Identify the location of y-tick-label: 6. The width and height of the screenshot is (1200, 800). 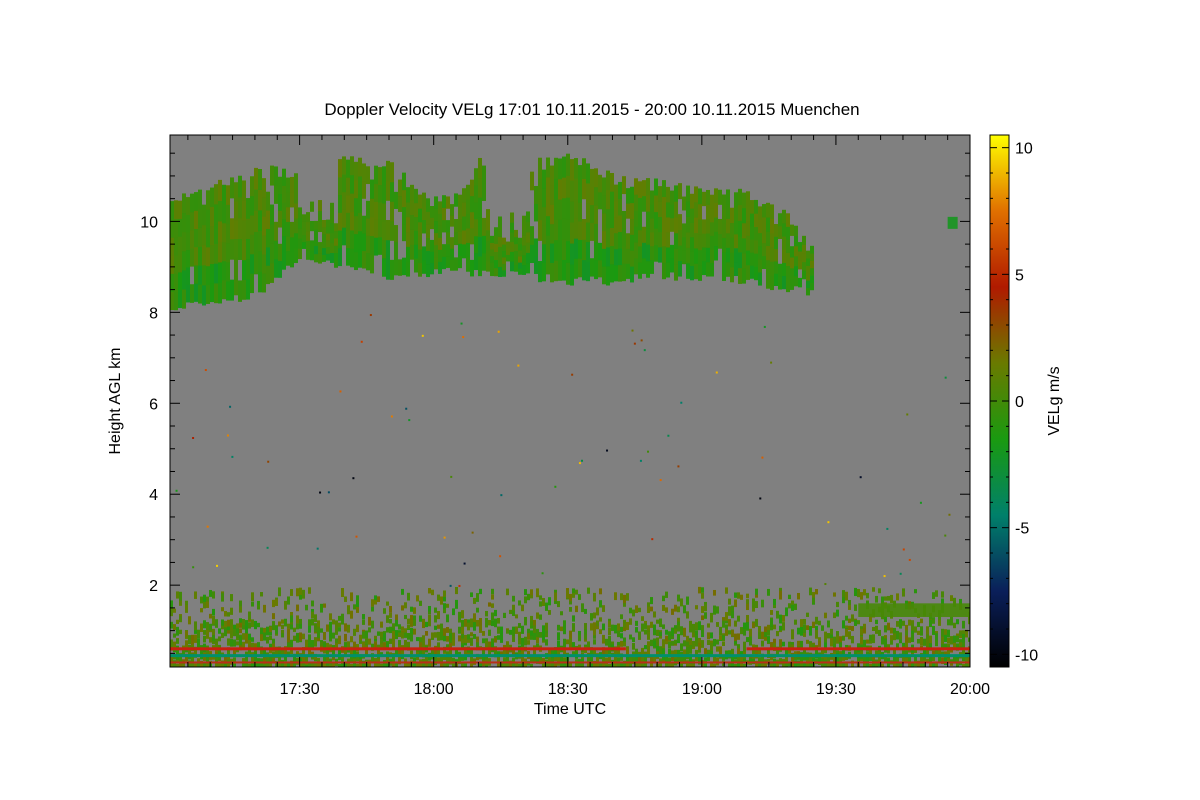
(153, 404).